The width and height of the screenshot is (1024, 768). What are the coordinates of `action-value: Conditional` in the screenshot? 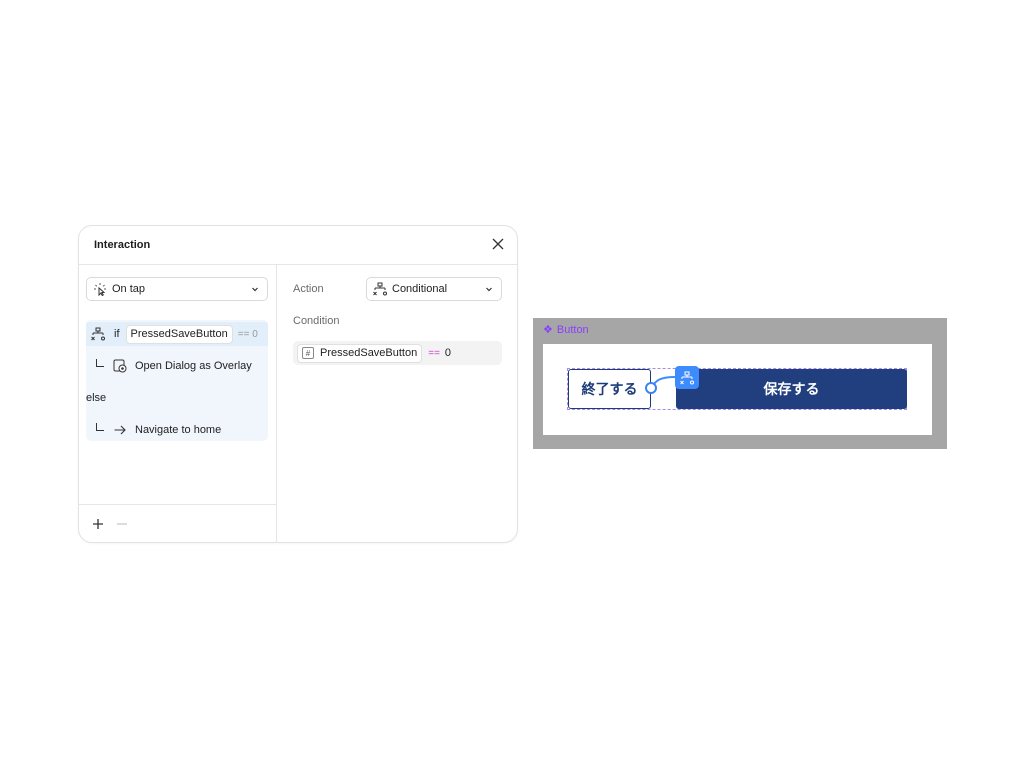 It's located at (420, 289).